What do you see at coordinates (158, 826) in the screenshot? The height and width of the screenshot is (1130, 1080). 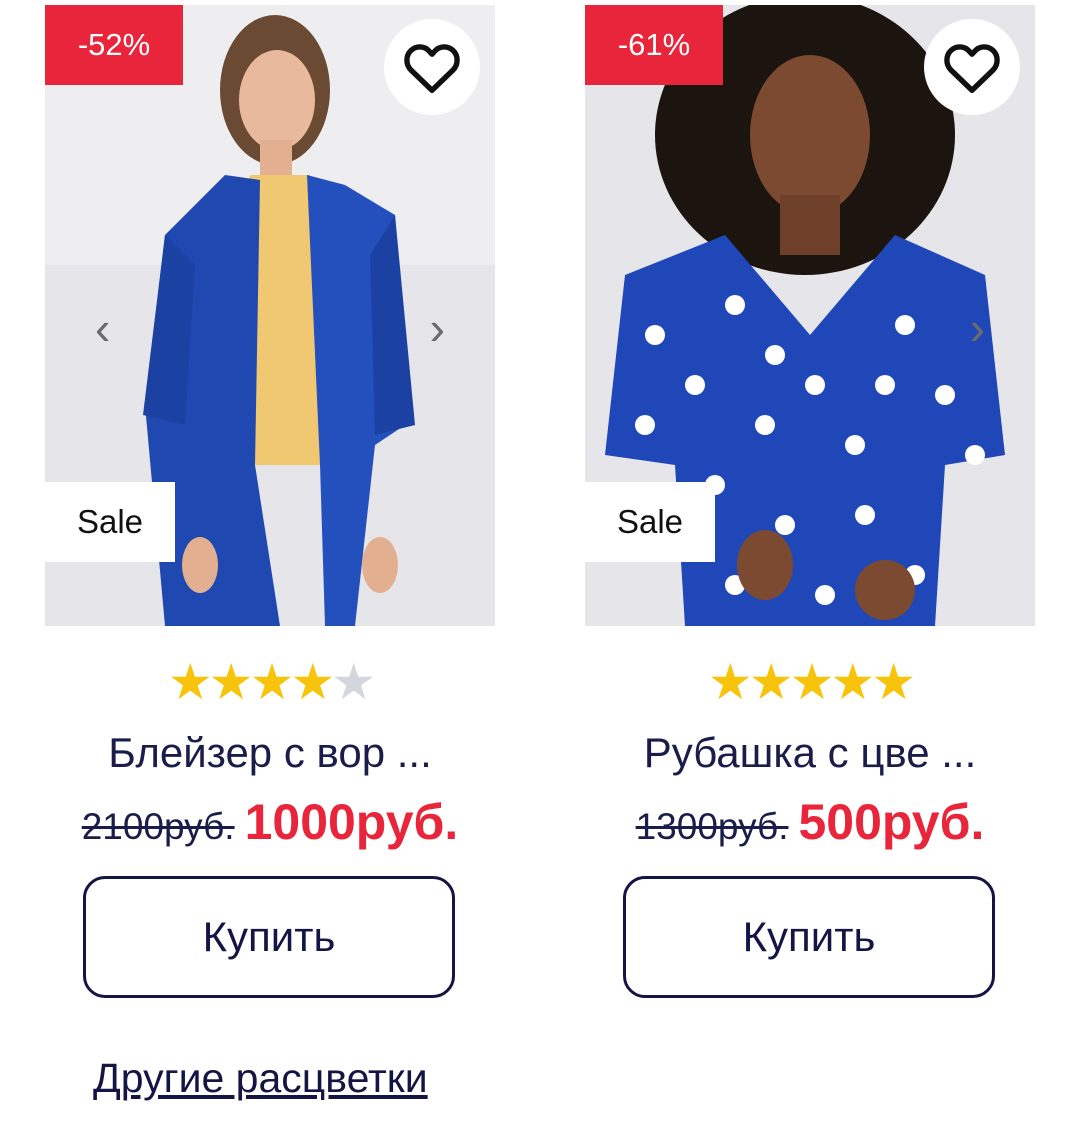 I see `old-price: 2100руб.` at bounding box center [158, 826].